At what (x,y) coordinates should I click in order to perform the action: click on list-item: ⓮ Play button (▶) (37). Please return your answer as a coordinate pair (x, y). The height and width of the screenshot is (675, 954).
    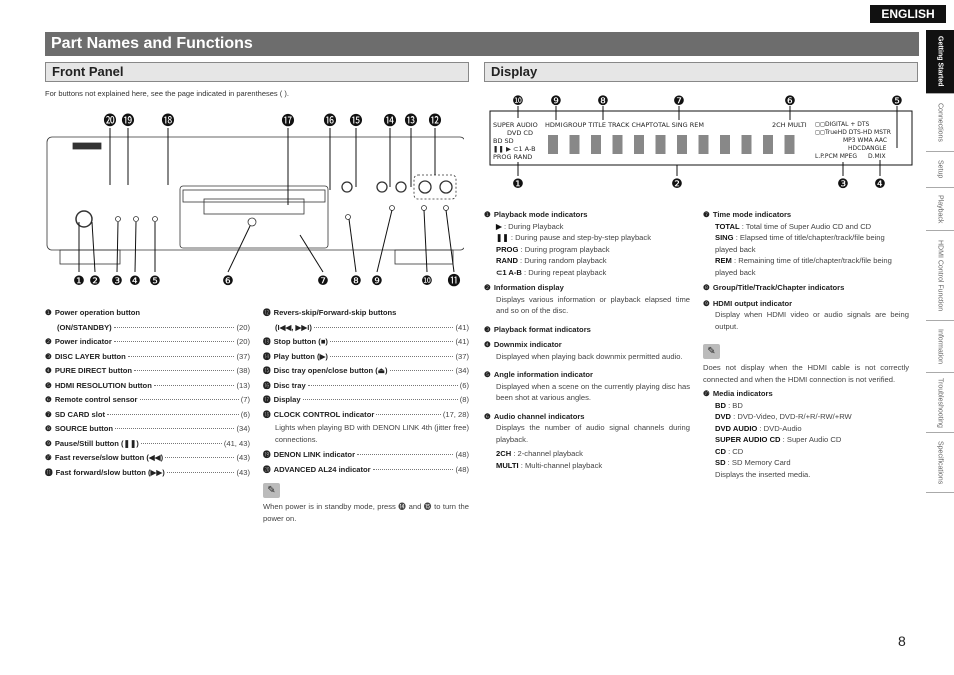
    Looking at the image, I should click on (366, 357).